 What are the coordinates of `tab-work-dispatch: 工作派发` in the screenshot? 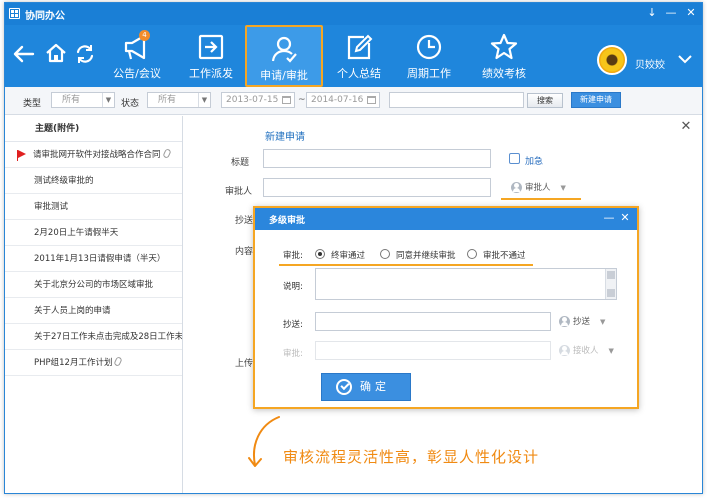 It's located at (211, 56).